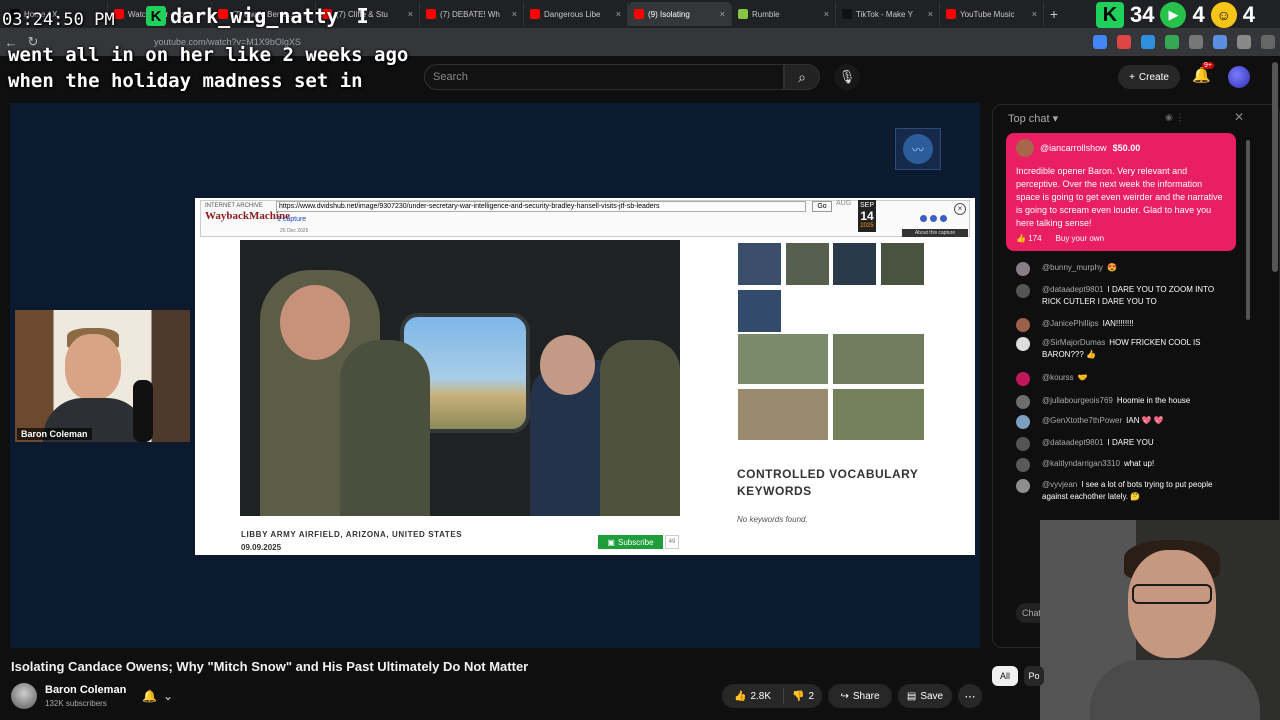 The width and height of the screenshot is (1280, 720). What do you see at coordinates (822, 206) in the screenshot?
I see `wayback-go-button: Go` at bounding box center [822, 206].